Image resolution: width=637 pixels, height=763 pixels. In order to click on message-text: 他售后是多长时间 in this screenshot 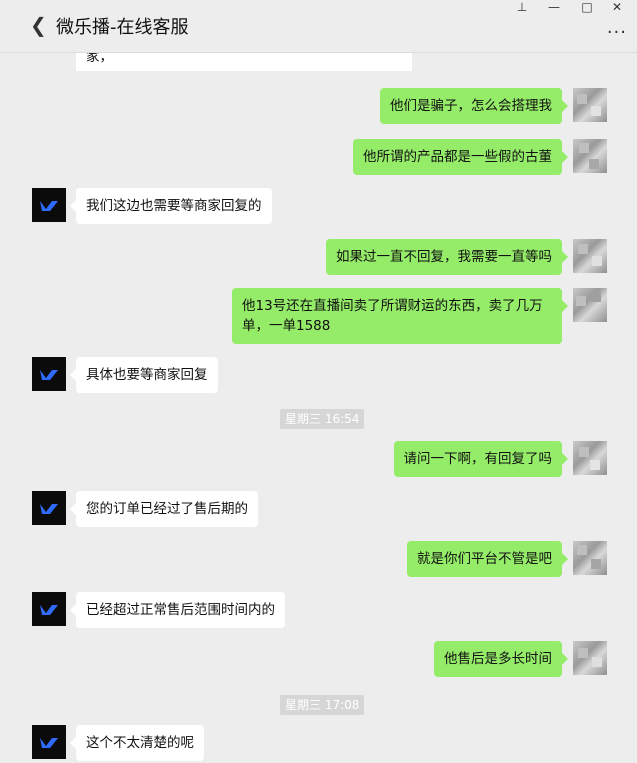, I will do `click(498, 659)`.